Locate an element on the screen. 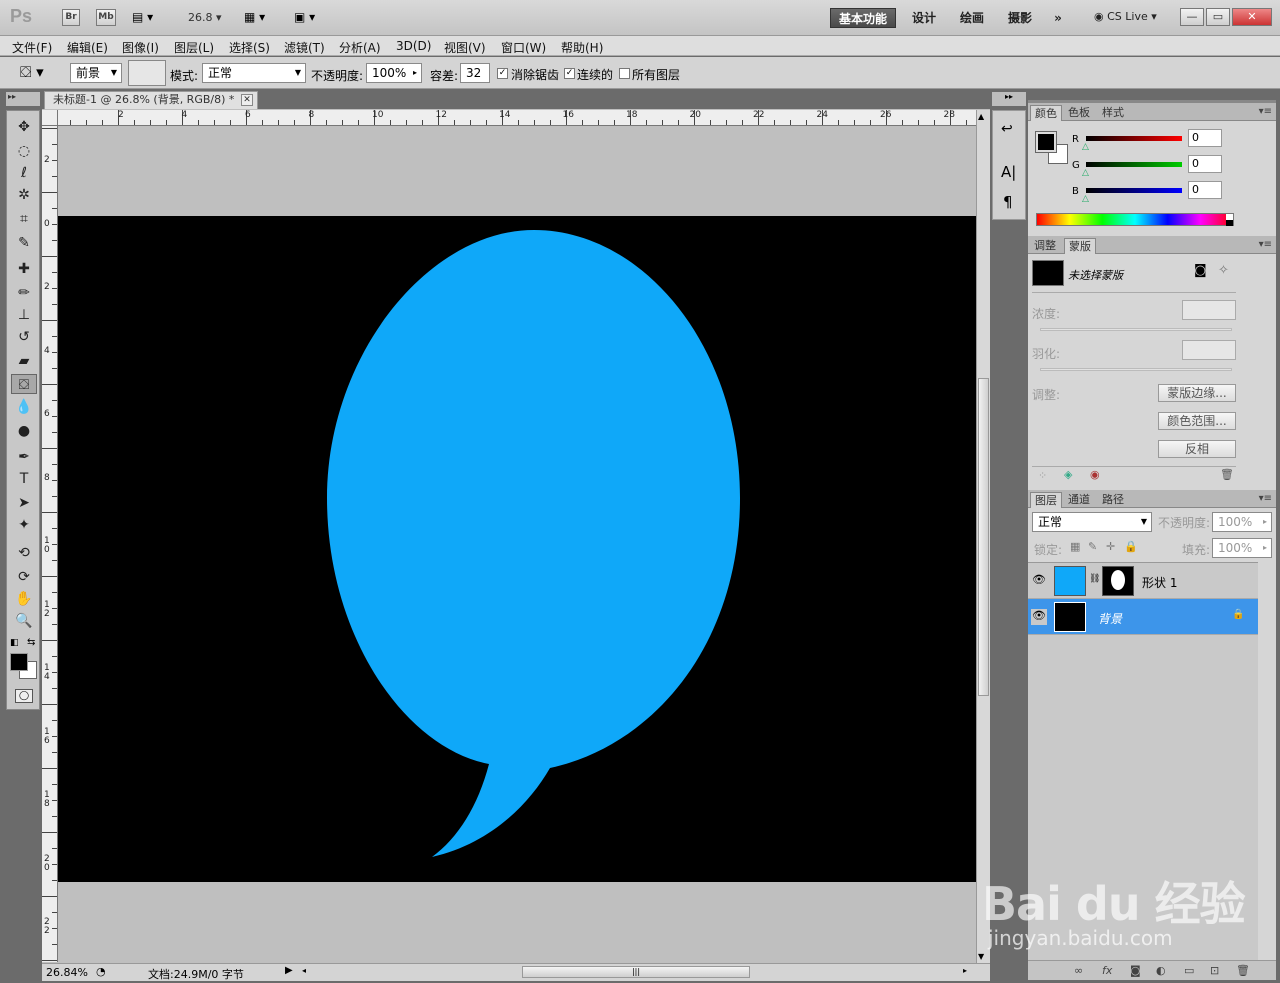 The height and width of the screenshot is (983, 1280). scroll-down-icon: ▼ is located at coordinates (981, 956).